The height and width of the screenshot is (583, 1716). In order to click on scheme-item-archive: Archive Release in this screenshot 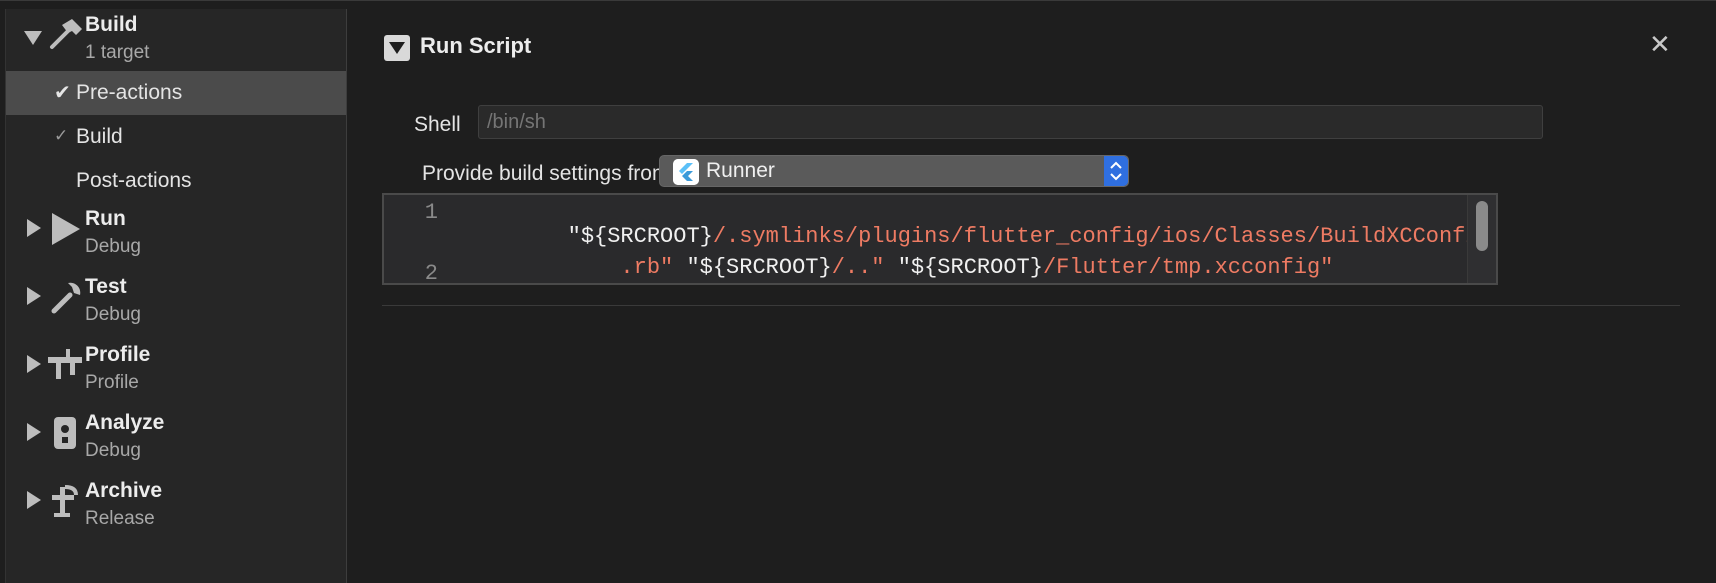, I will do `click(176, 506)`.